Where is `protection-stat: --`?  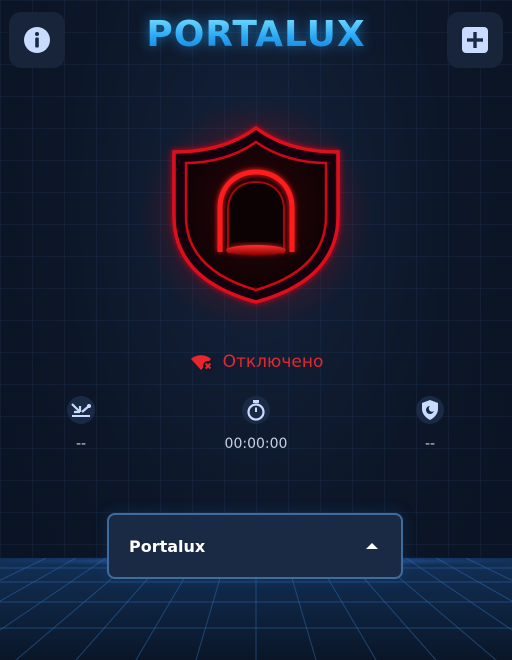
protection-stat: -- is located at coordinates (430, 424).